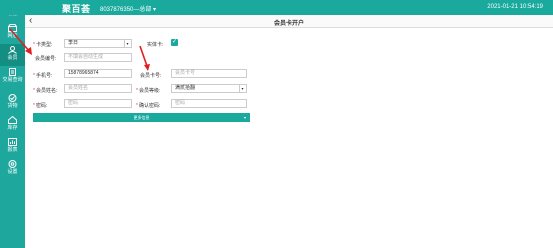  What do you see at coordinates (141, 117) in the screenshot?
I see `more-info-button: 更多信息 ▾` at bounding box center [141, 117].